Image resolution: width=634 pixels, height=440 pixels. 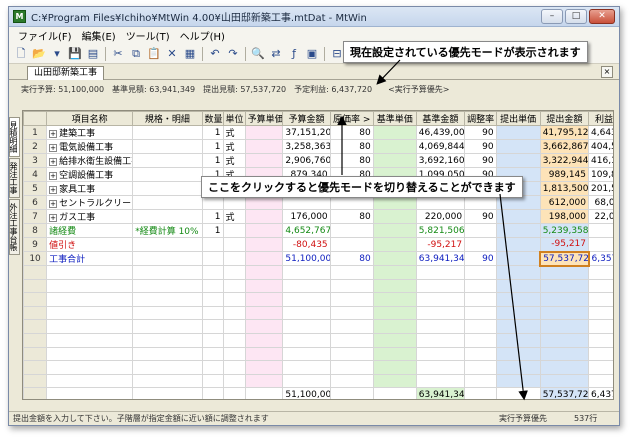 What do you see at coordinates (215, 54) in the screenshot?
I see `undo-icon: ↶` at bounding box center [215, 54].